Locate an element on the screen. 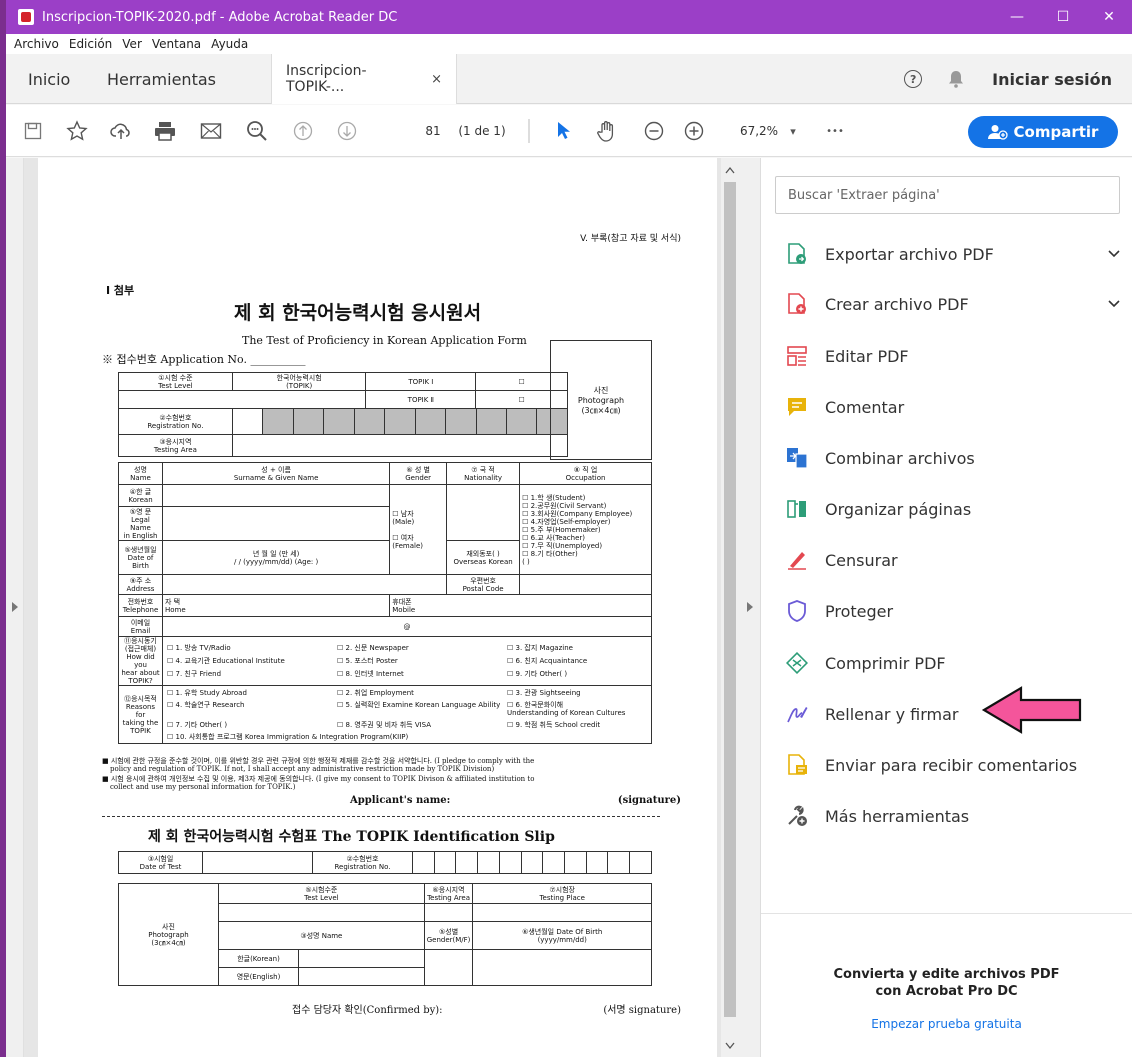  save-icon is located at coordinates (33, 131).